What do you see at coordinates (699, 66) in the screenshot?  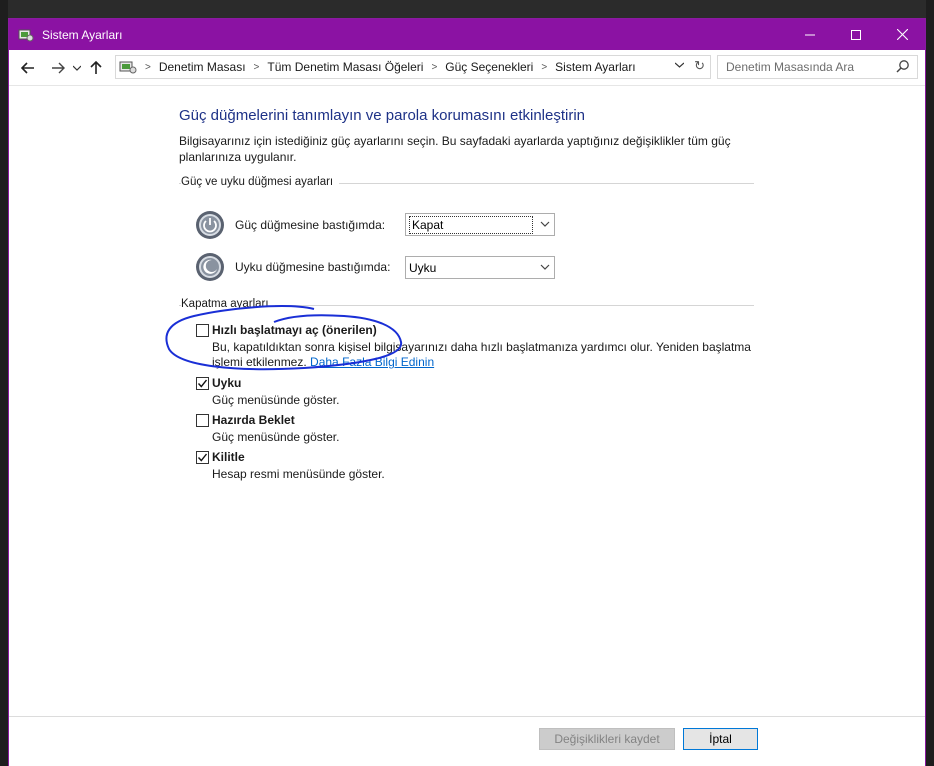 I see `refresh-button: ↻` at bounding box center [699, 66].